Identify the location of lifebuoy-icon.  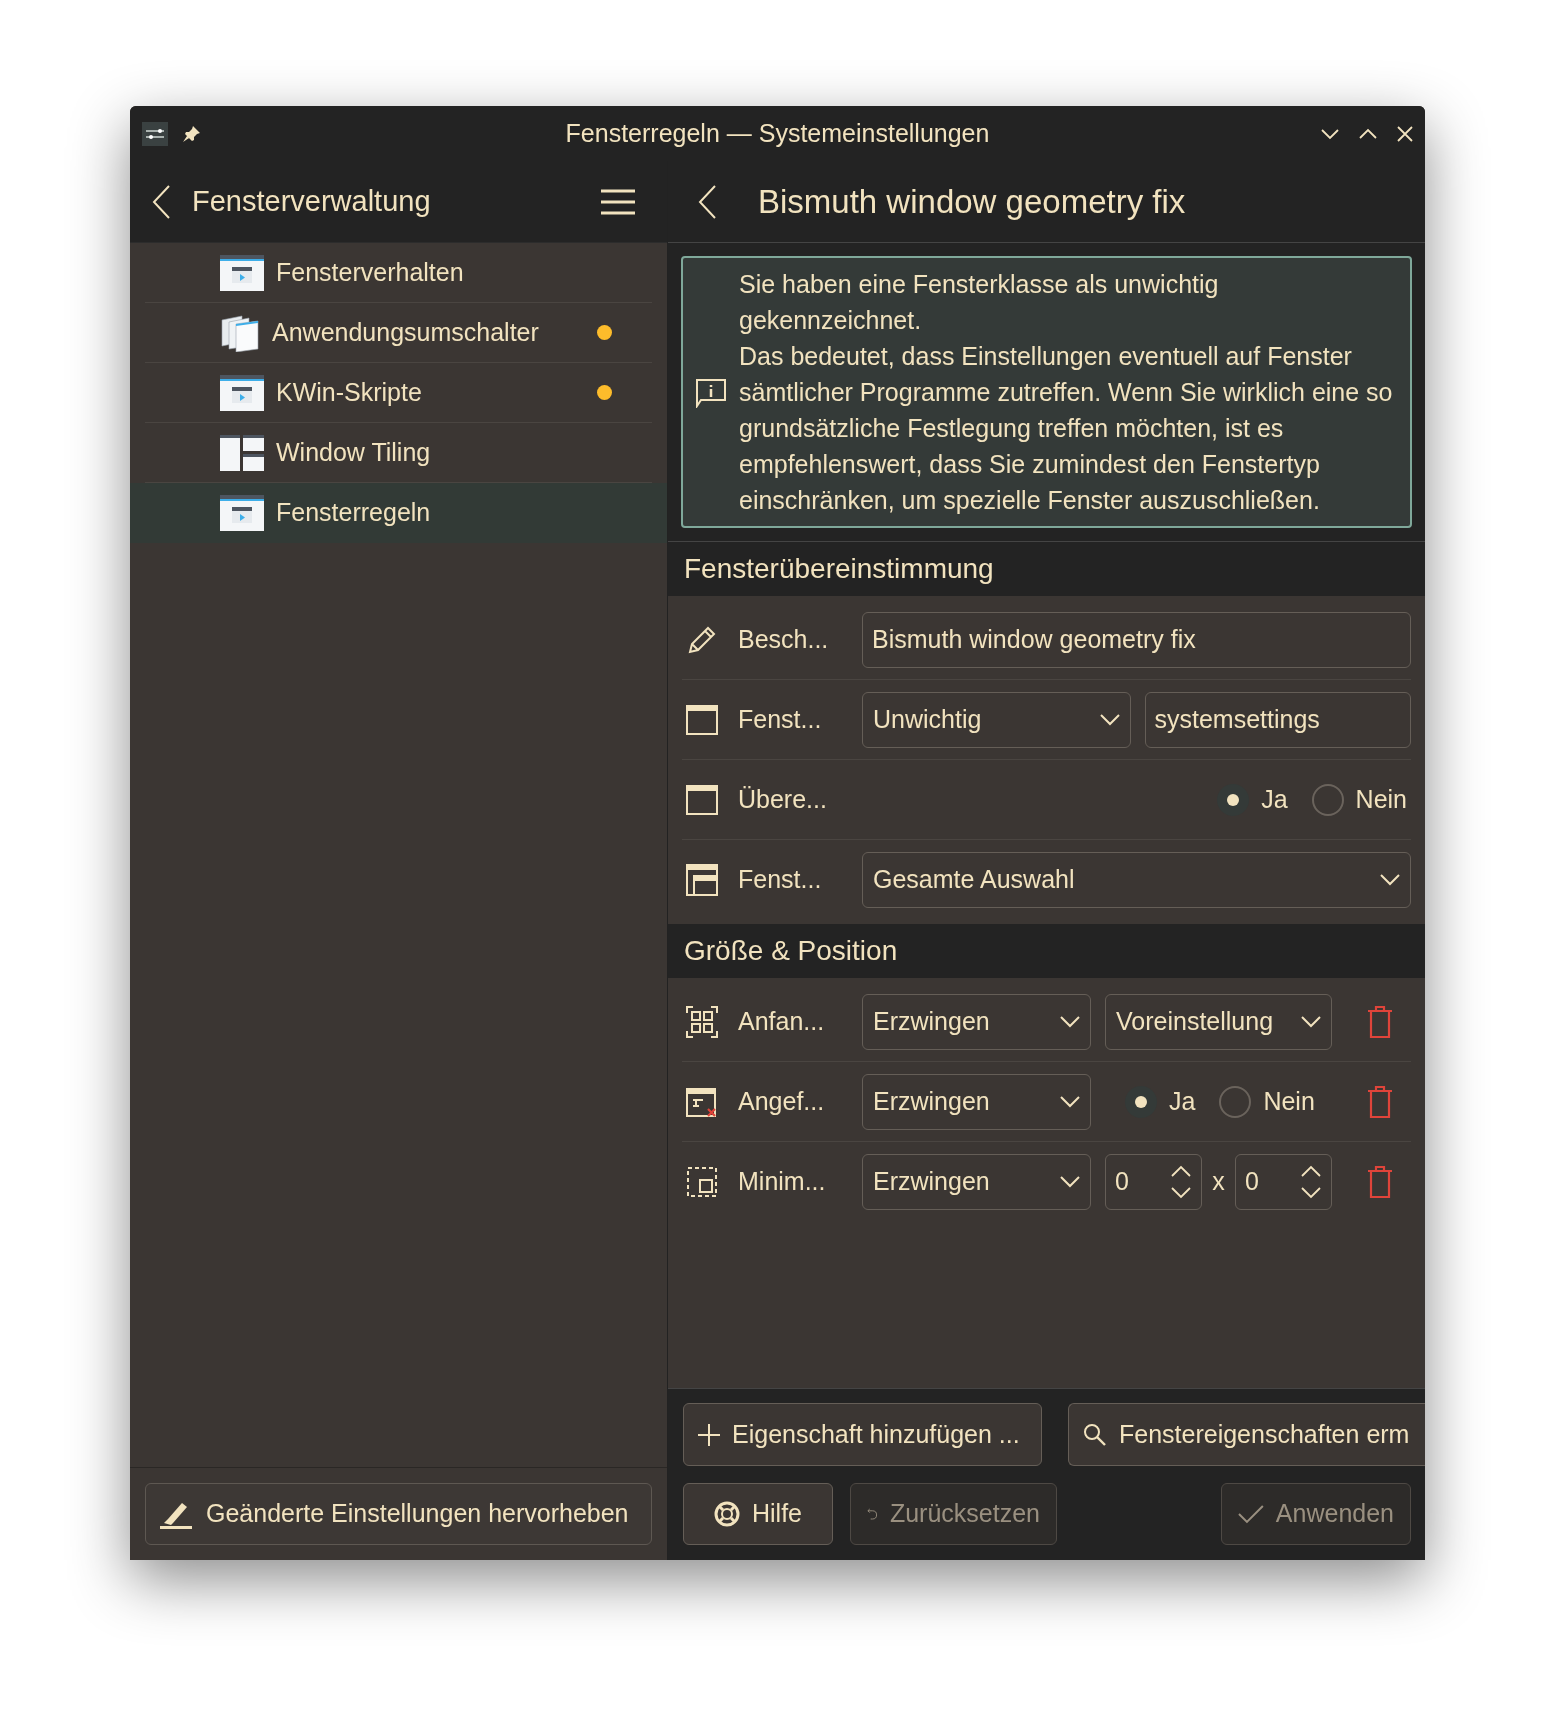
(727, 1514).